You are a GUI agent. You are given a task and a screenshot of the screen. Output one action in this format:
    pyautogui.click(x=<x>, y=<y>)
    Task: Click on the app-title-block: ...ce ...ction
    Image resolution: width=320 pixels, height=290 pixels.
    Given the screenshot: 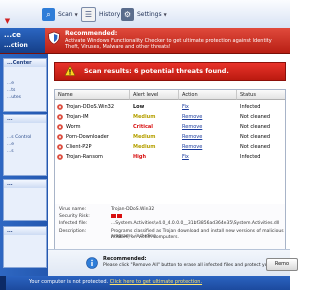 What is the action you would take?
    pyautogui.click(x=22, y=40)
    